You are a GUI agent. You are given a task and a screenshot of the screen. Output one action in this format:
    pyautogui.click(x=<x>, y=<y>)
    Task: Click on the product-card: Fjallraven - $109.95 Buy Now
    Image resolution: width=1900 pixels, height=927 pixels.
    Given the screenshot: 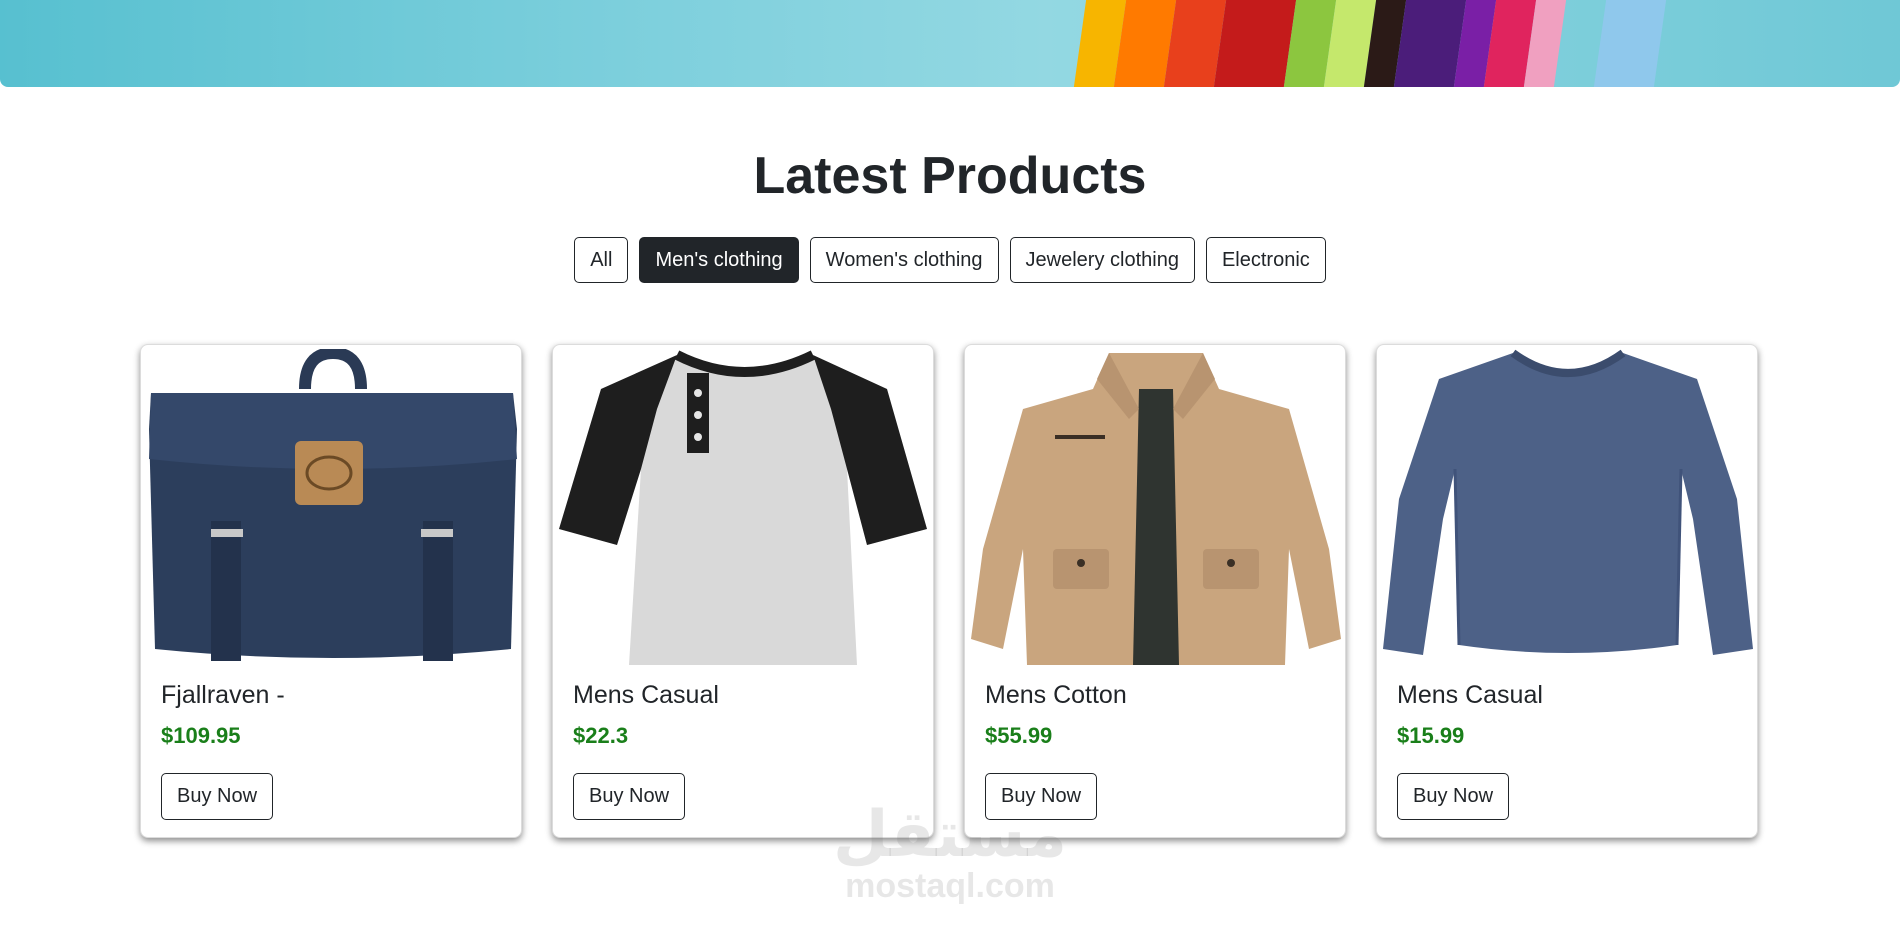 What is the action you would take?
    pyautogui.click(x=331, y=591)
    